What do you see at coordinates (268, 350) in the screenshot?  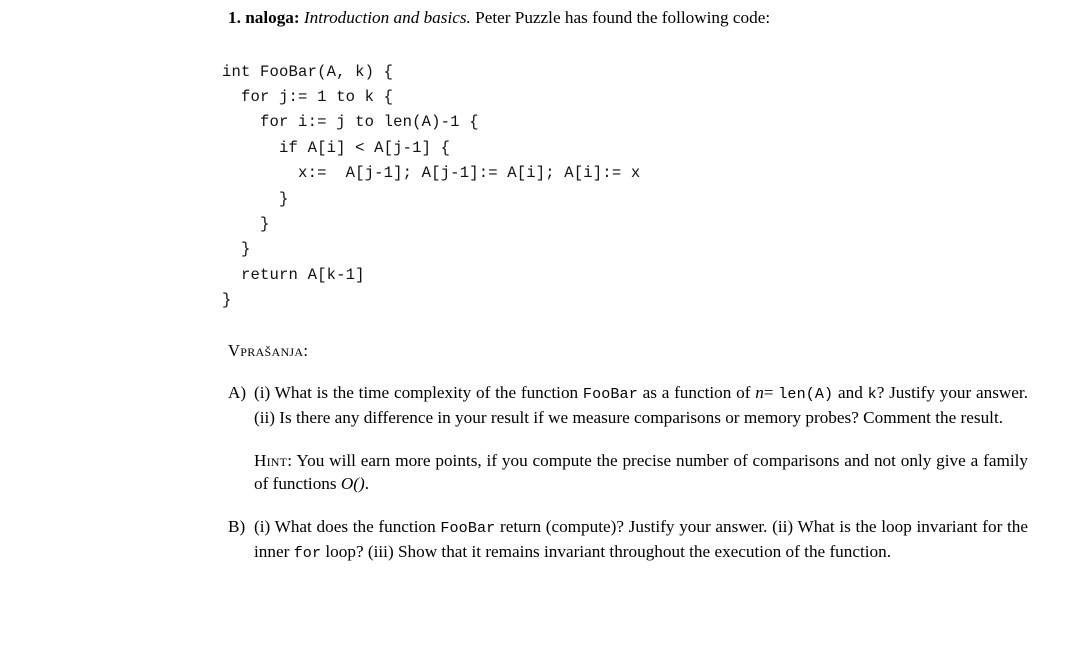 I see `questions-heading: Vprašanja:` at bounding box center [268, 350].